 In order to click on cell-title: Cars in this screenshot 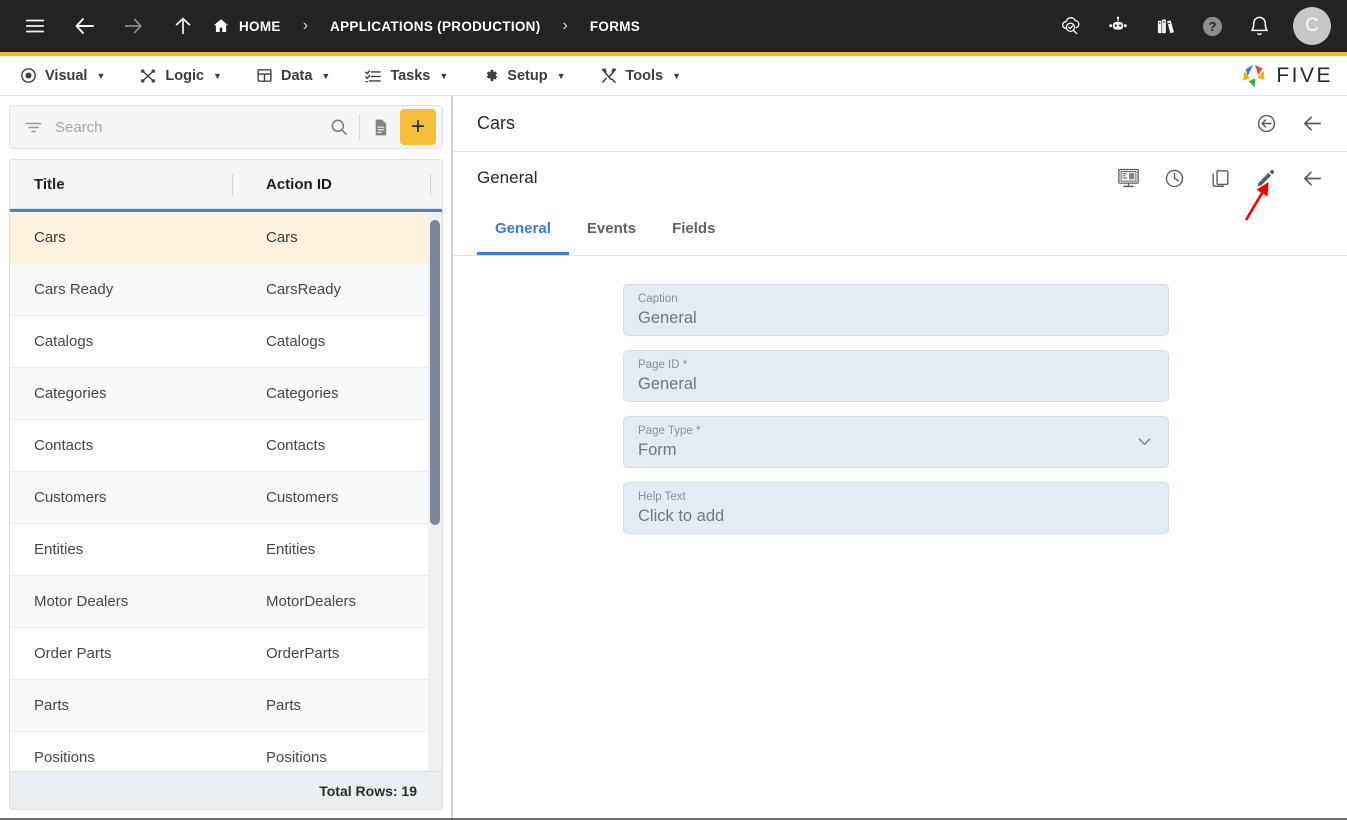, I will do `click(50, 237)`.